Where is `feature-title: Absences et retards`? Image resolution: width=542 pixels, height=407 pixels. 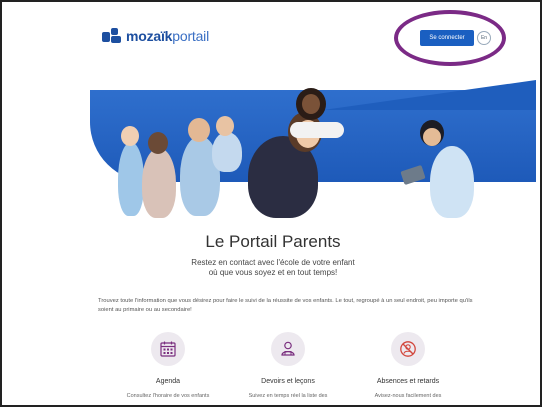 feature-title: Absences et retards is located at coordinates (408, 381).